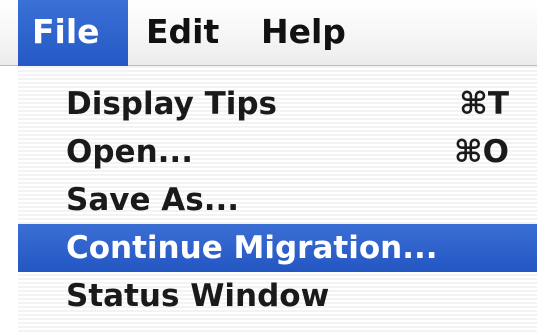 The height and width of the screenshot is (333, 537). Describe the element at coordinates (172, 104) in the screenshot. I see `menu-item-label: Display Tips` at that location.